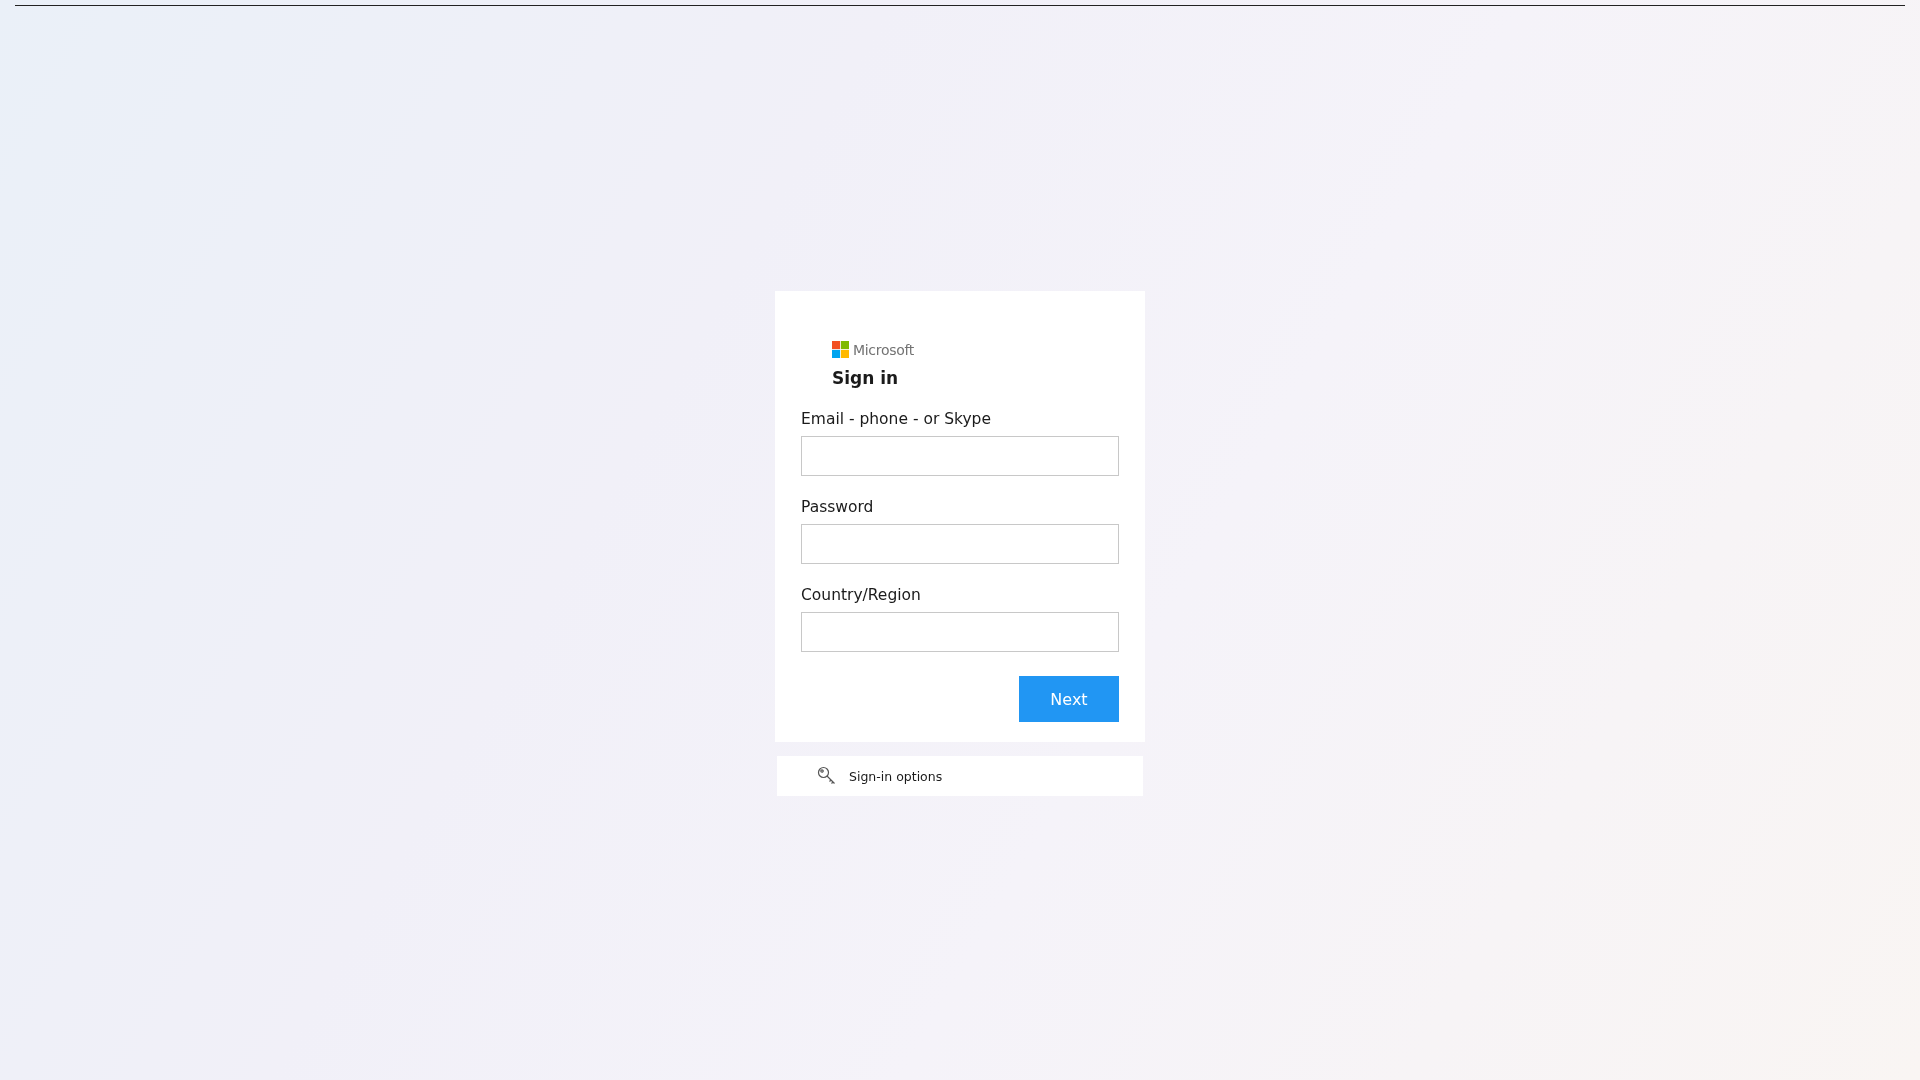 This screenshot has height=1080, width=1920. I want to click on key-icon, so click(827, 776).